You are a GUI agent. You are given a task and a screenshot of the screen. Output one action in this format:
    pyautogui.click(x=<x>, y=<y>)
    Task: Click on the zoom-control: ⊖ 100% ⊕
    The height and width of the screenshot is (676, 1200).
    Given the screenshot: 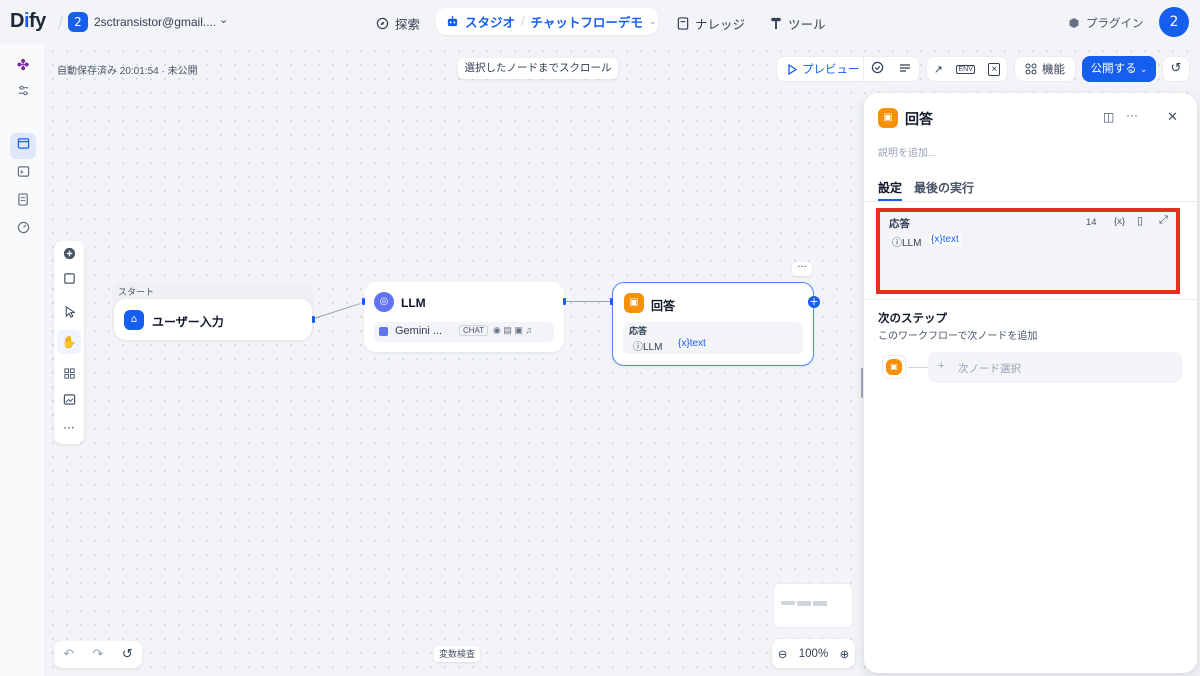 What is the action you would take?
    pyautogui.click(x=813, y=653)
    